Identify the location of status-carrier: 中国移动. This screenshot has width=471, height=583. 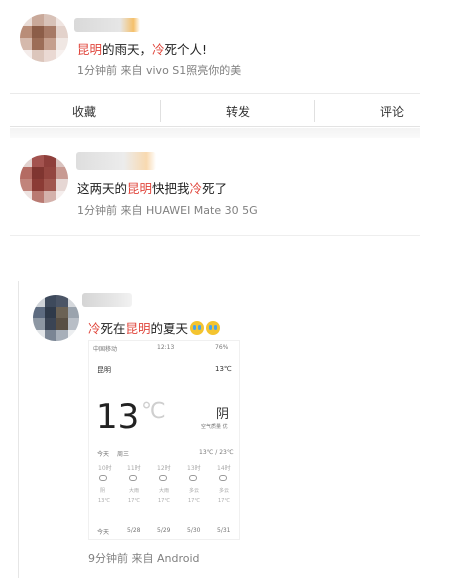
(105, 349).